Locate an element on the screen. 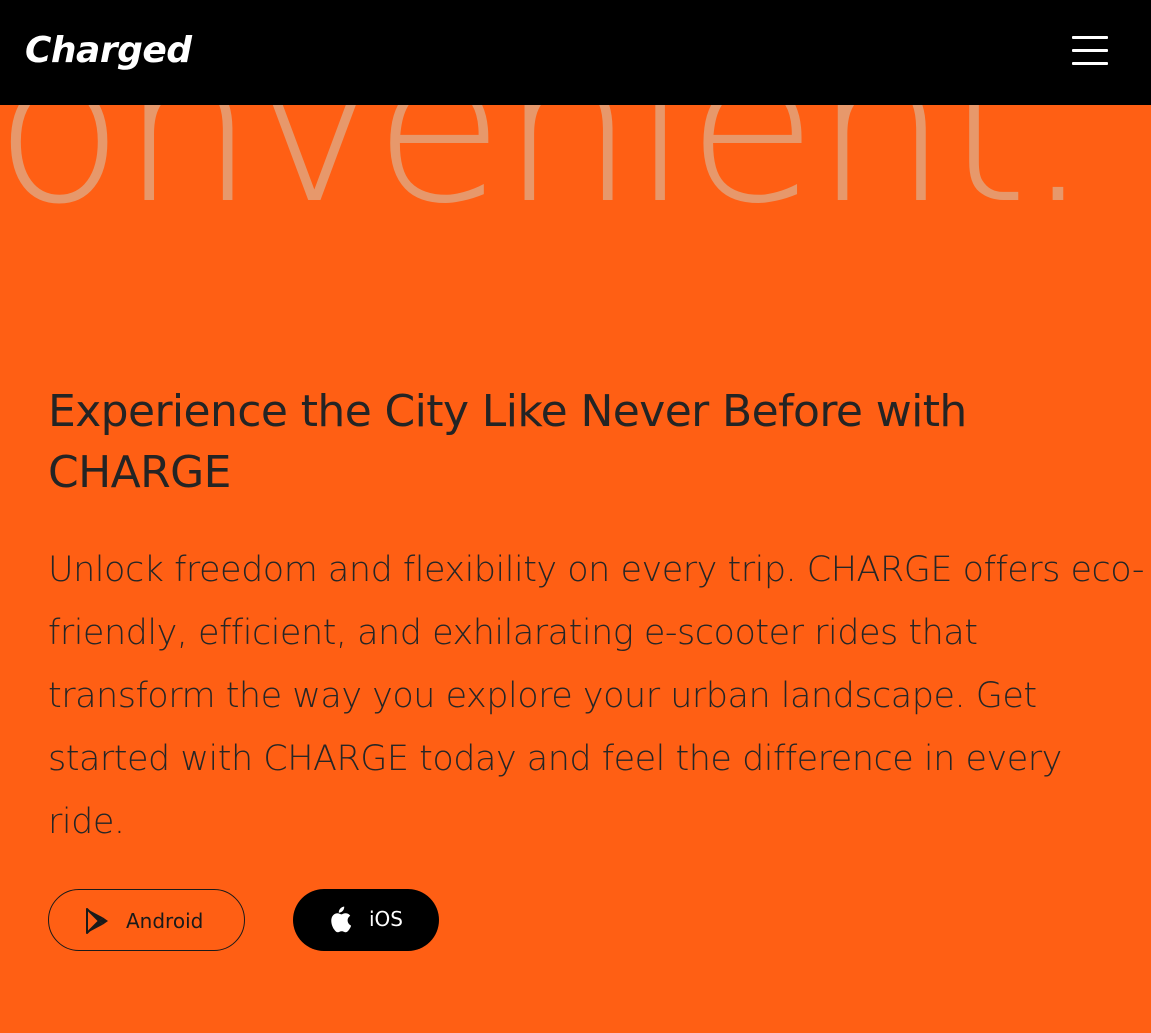  android-button-label: Android is located at coordinates (165, 921).